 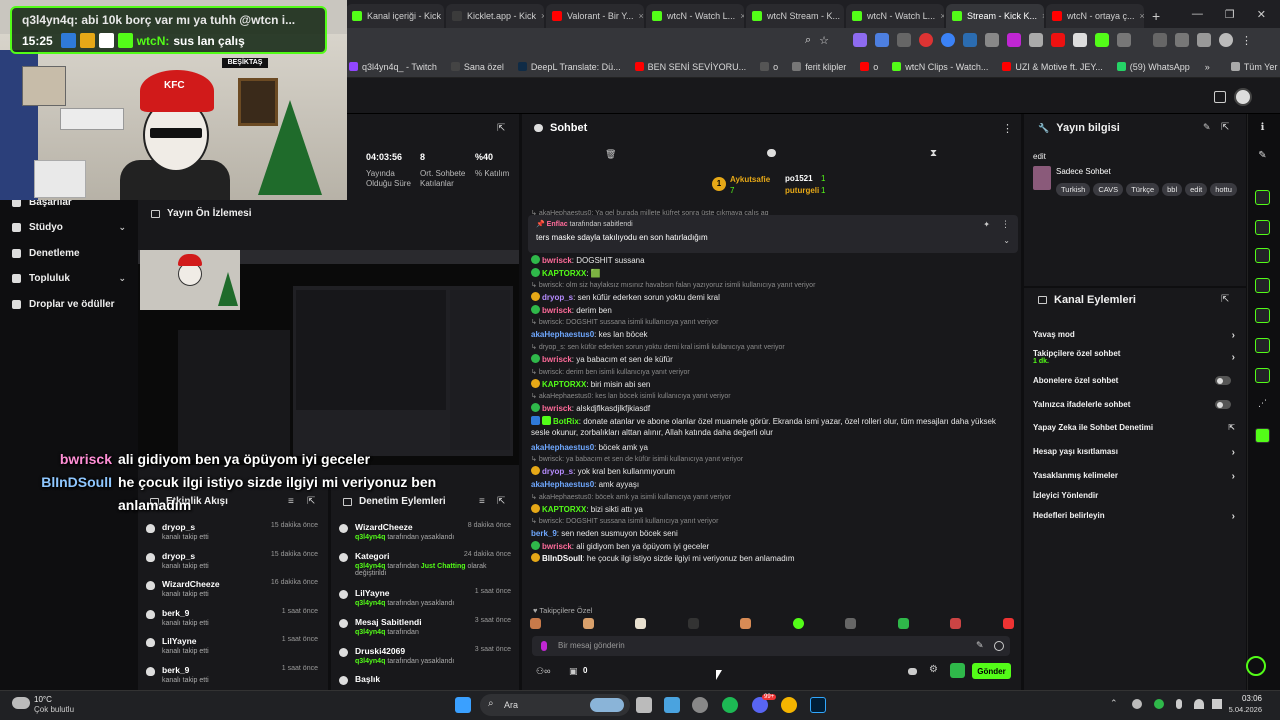 What do you see at coordinates (1179, 704) in the screenshot?
I see `mic-tray-icon` at bounding box center [1179, 704].